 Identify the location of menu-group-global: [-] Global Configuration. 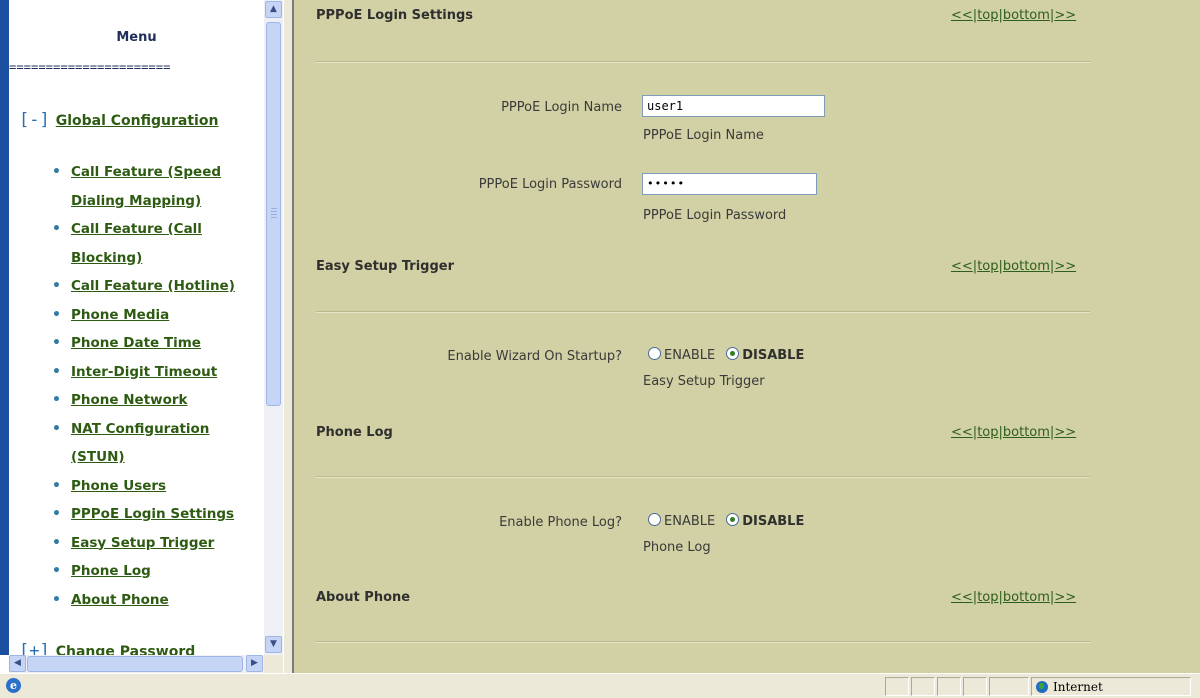
(118, 120).